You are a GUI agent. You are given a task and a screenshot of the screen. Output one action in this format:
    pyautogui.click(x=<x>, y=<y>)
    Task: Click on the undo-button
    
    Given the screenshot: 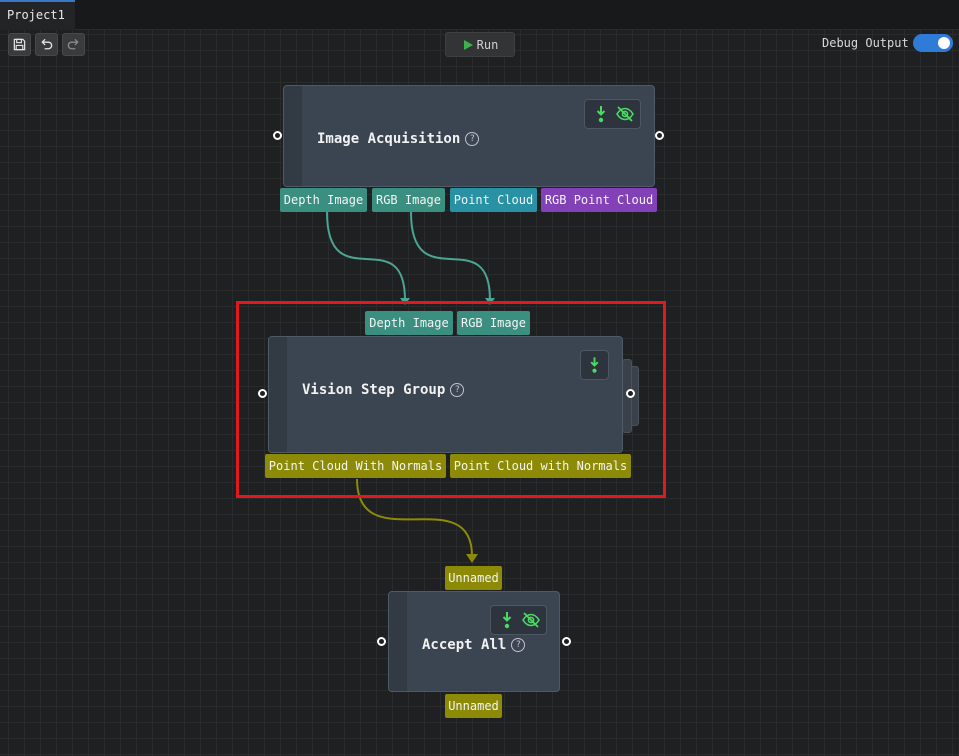 What is the action you would take?
    pyautogui.click(x=46, y=44)
    